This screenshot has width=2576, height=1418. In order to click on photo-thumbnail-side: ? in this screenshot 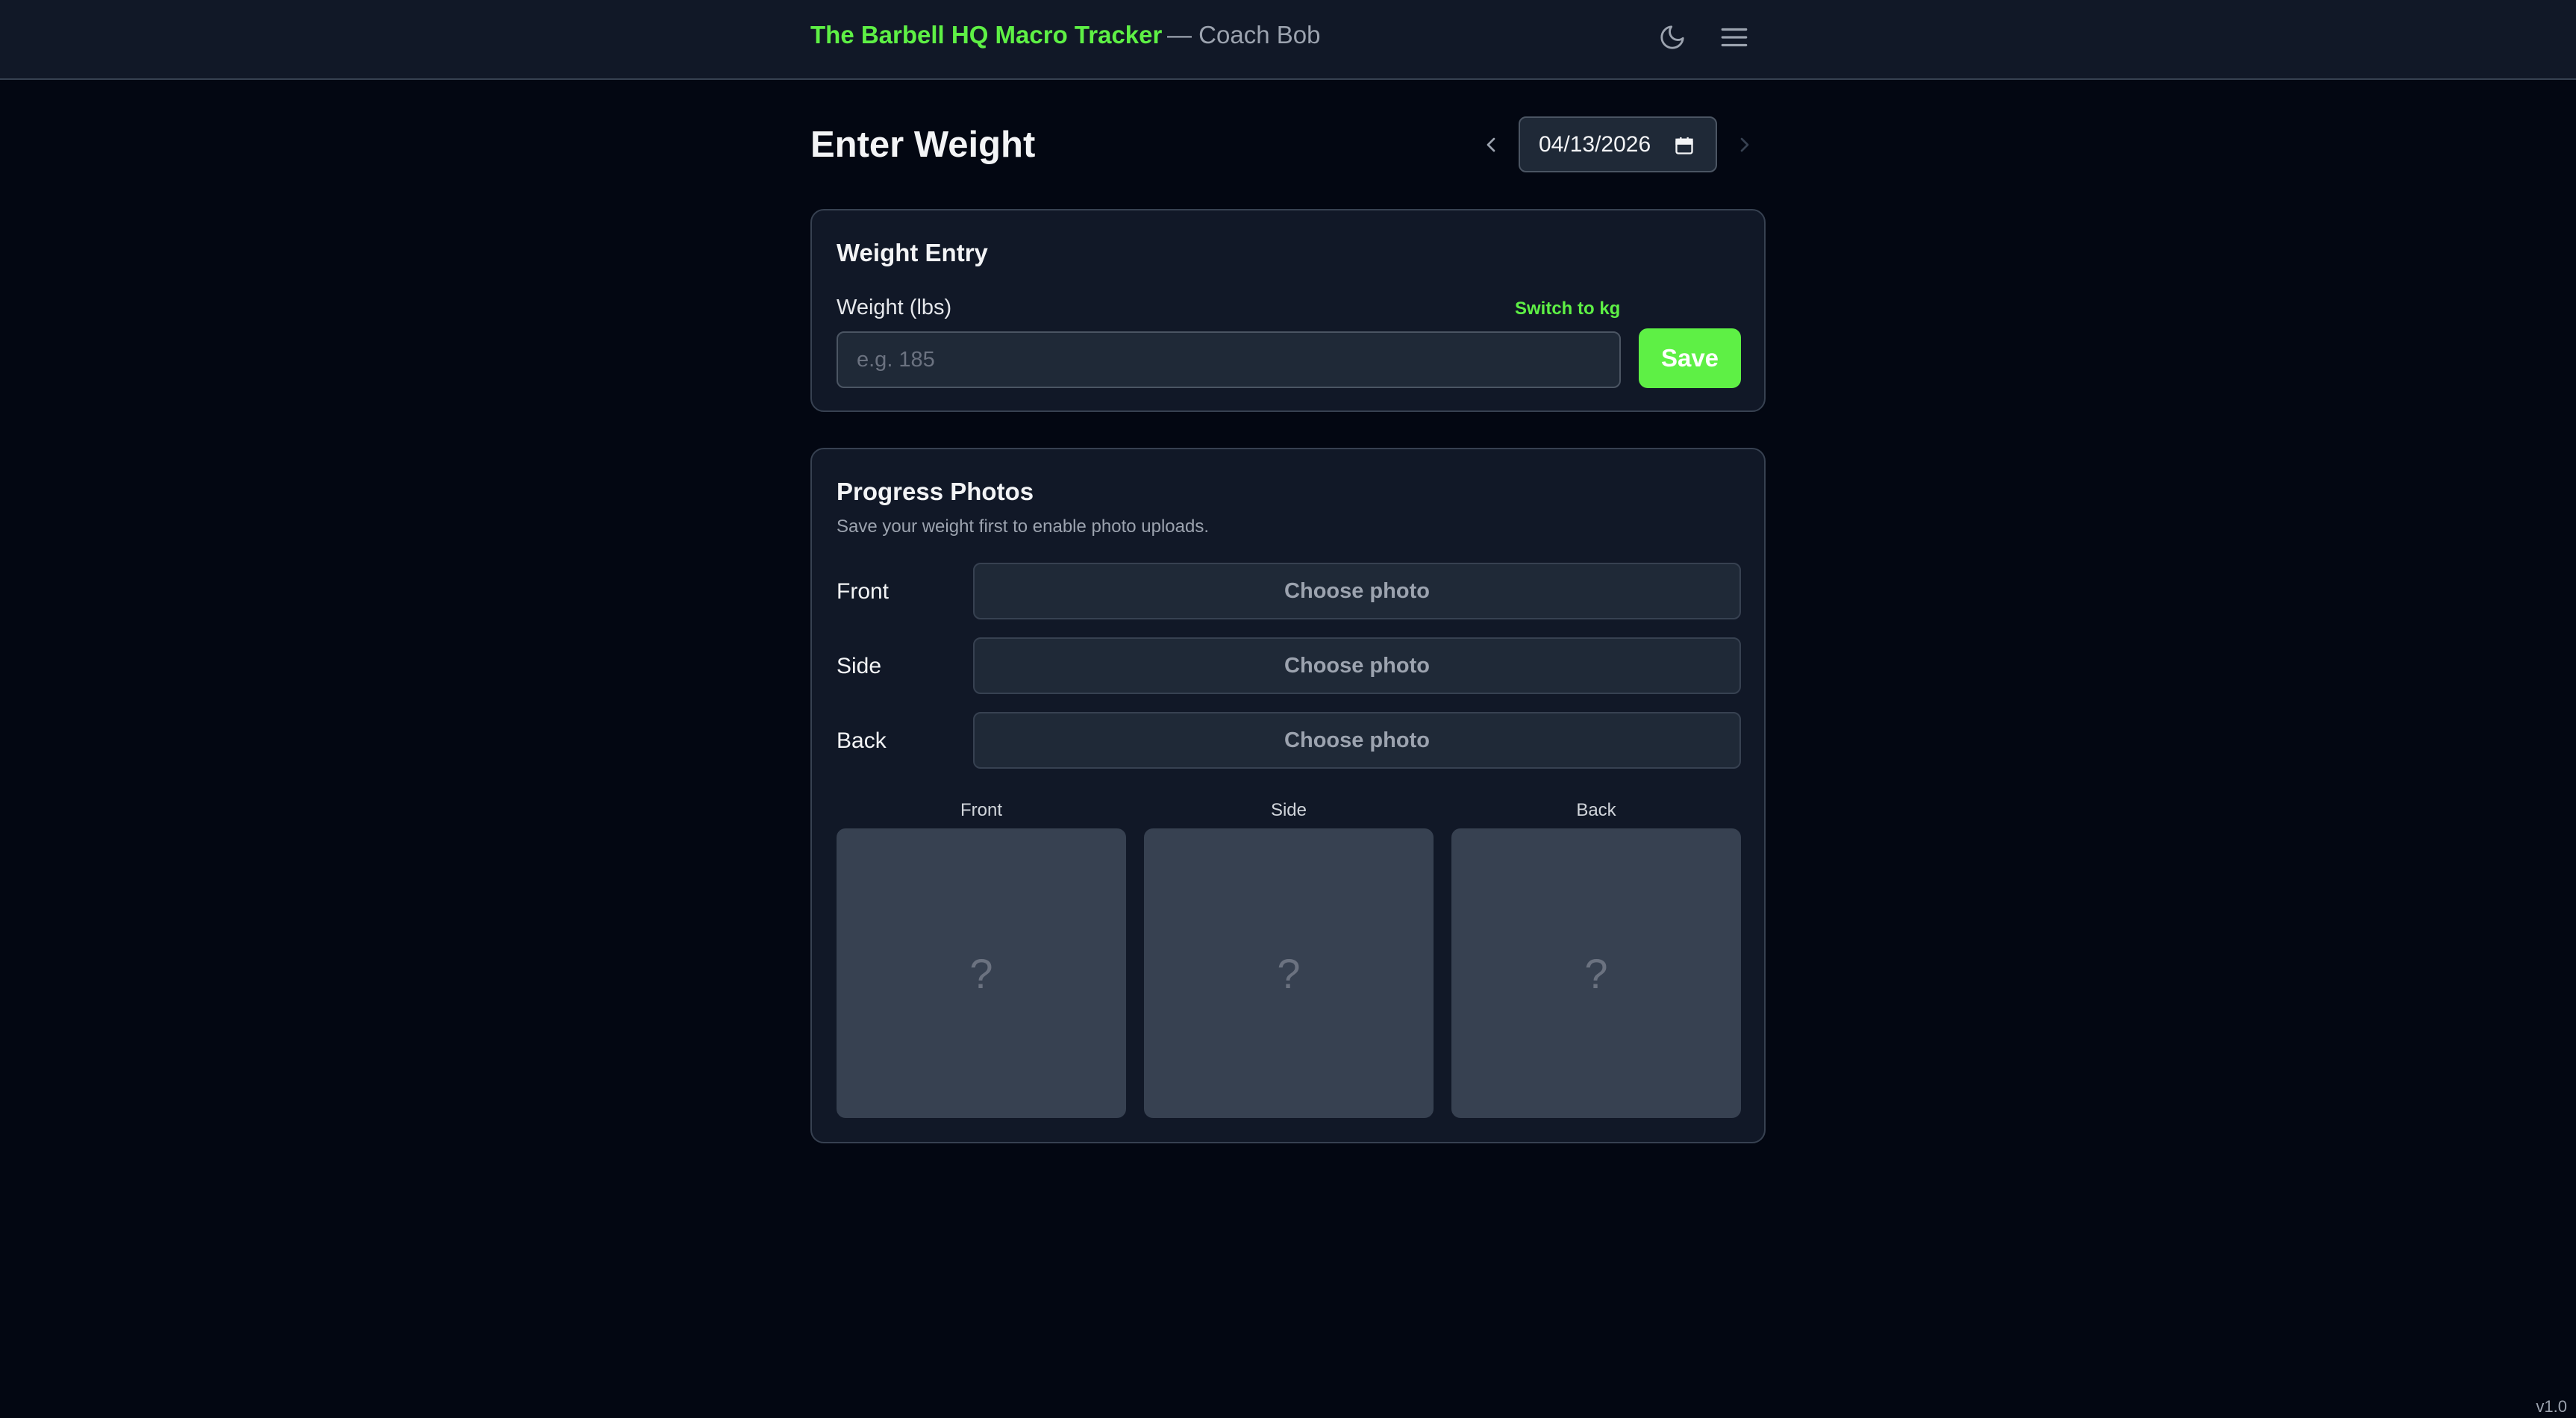, I will do `click(1289, 973)`.